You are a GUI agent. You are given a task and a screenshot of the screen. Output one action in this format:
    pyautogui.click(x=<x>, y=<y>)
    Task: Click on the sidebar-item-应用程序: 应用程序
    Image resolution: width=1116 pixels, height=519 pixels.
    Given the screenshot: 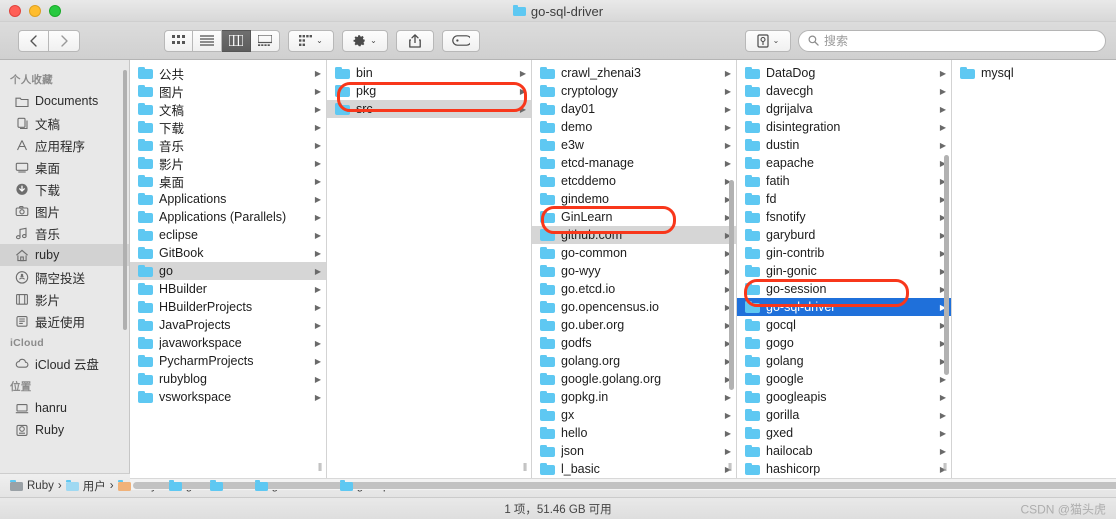 What is the action you would take?
    pyautogui.click(x=64, y=145)
    